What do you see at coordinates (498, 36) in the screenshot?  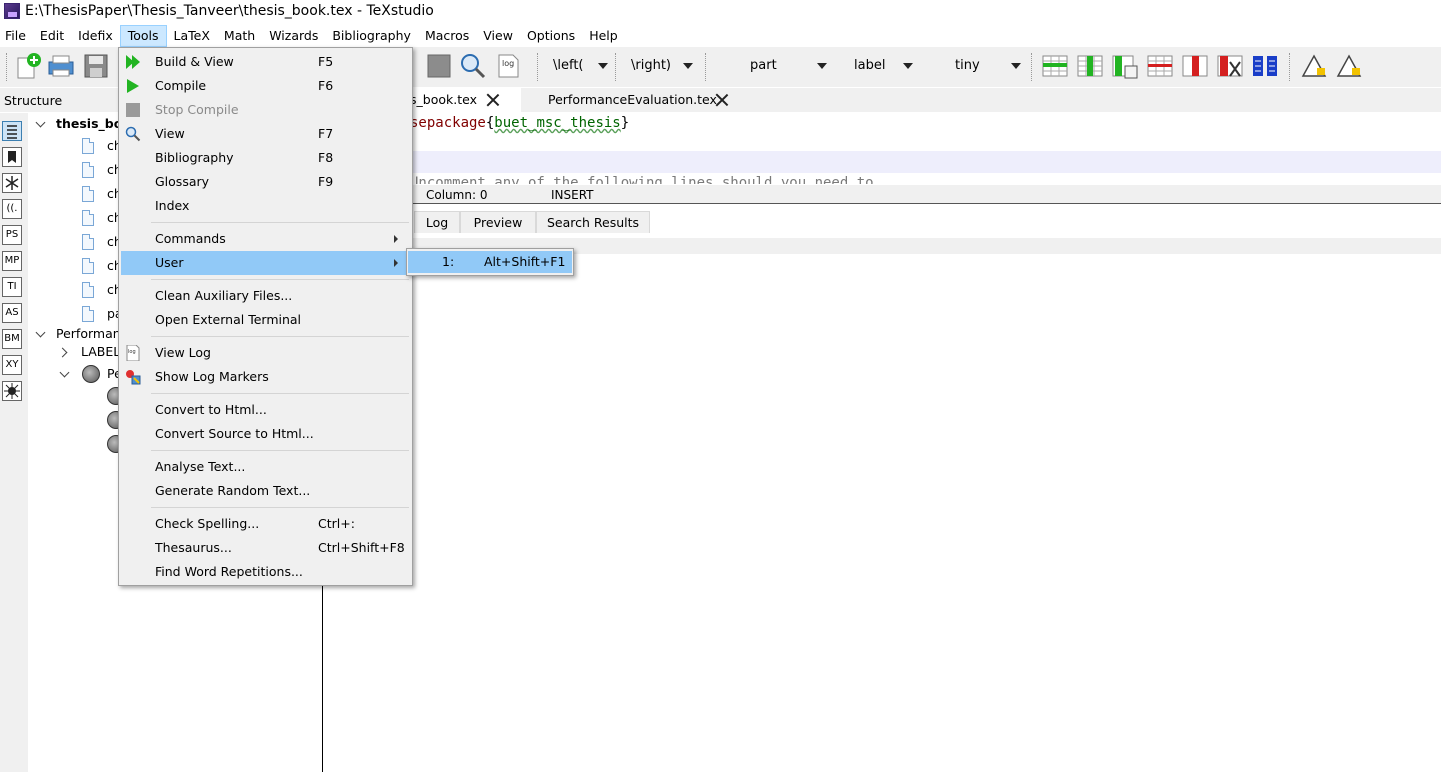 I see `menu-view: View` at bounding box center [498, 36].